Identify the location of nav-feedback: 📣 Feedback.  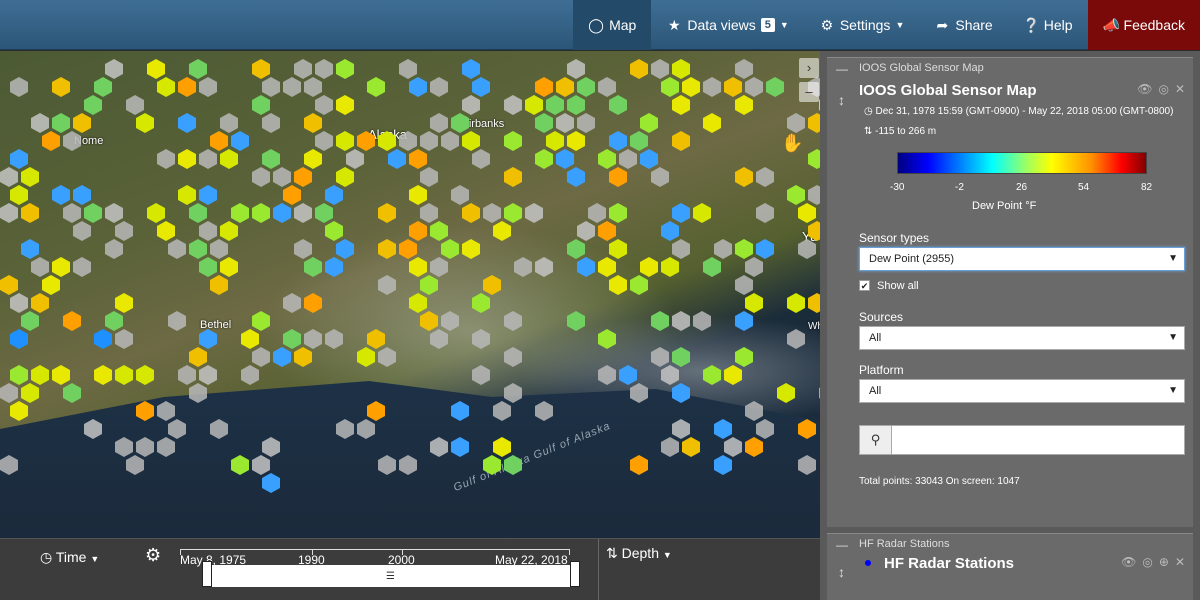
(1143, 25).